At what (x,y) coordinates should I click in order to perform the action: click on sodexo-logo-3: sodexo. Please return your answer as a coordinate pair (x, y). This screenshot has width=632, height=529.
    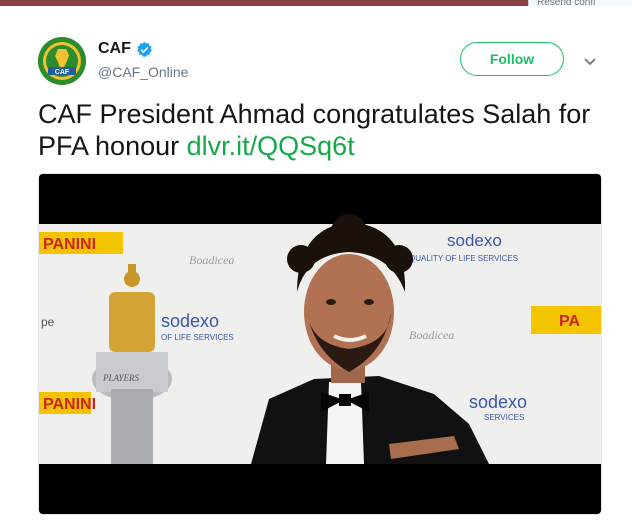
    Looking at the image, I should click on (498, 402).